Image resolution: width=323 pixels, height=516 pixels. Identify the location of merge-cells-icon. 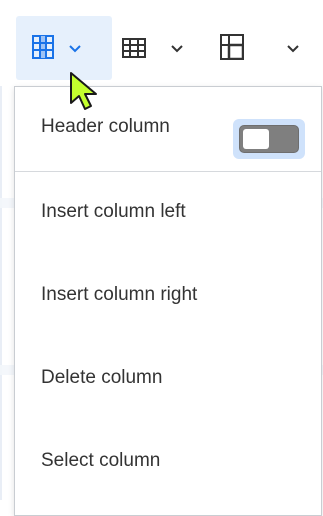
(232, 47).